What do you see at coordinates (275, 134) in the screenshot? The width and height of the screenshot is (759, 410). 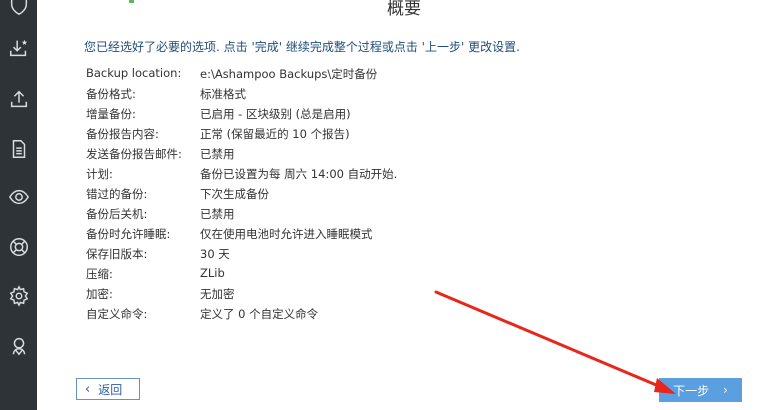 I see `summary-value: 正常 (保留最近的 10 个报告)` at bounding box center [275, 134].